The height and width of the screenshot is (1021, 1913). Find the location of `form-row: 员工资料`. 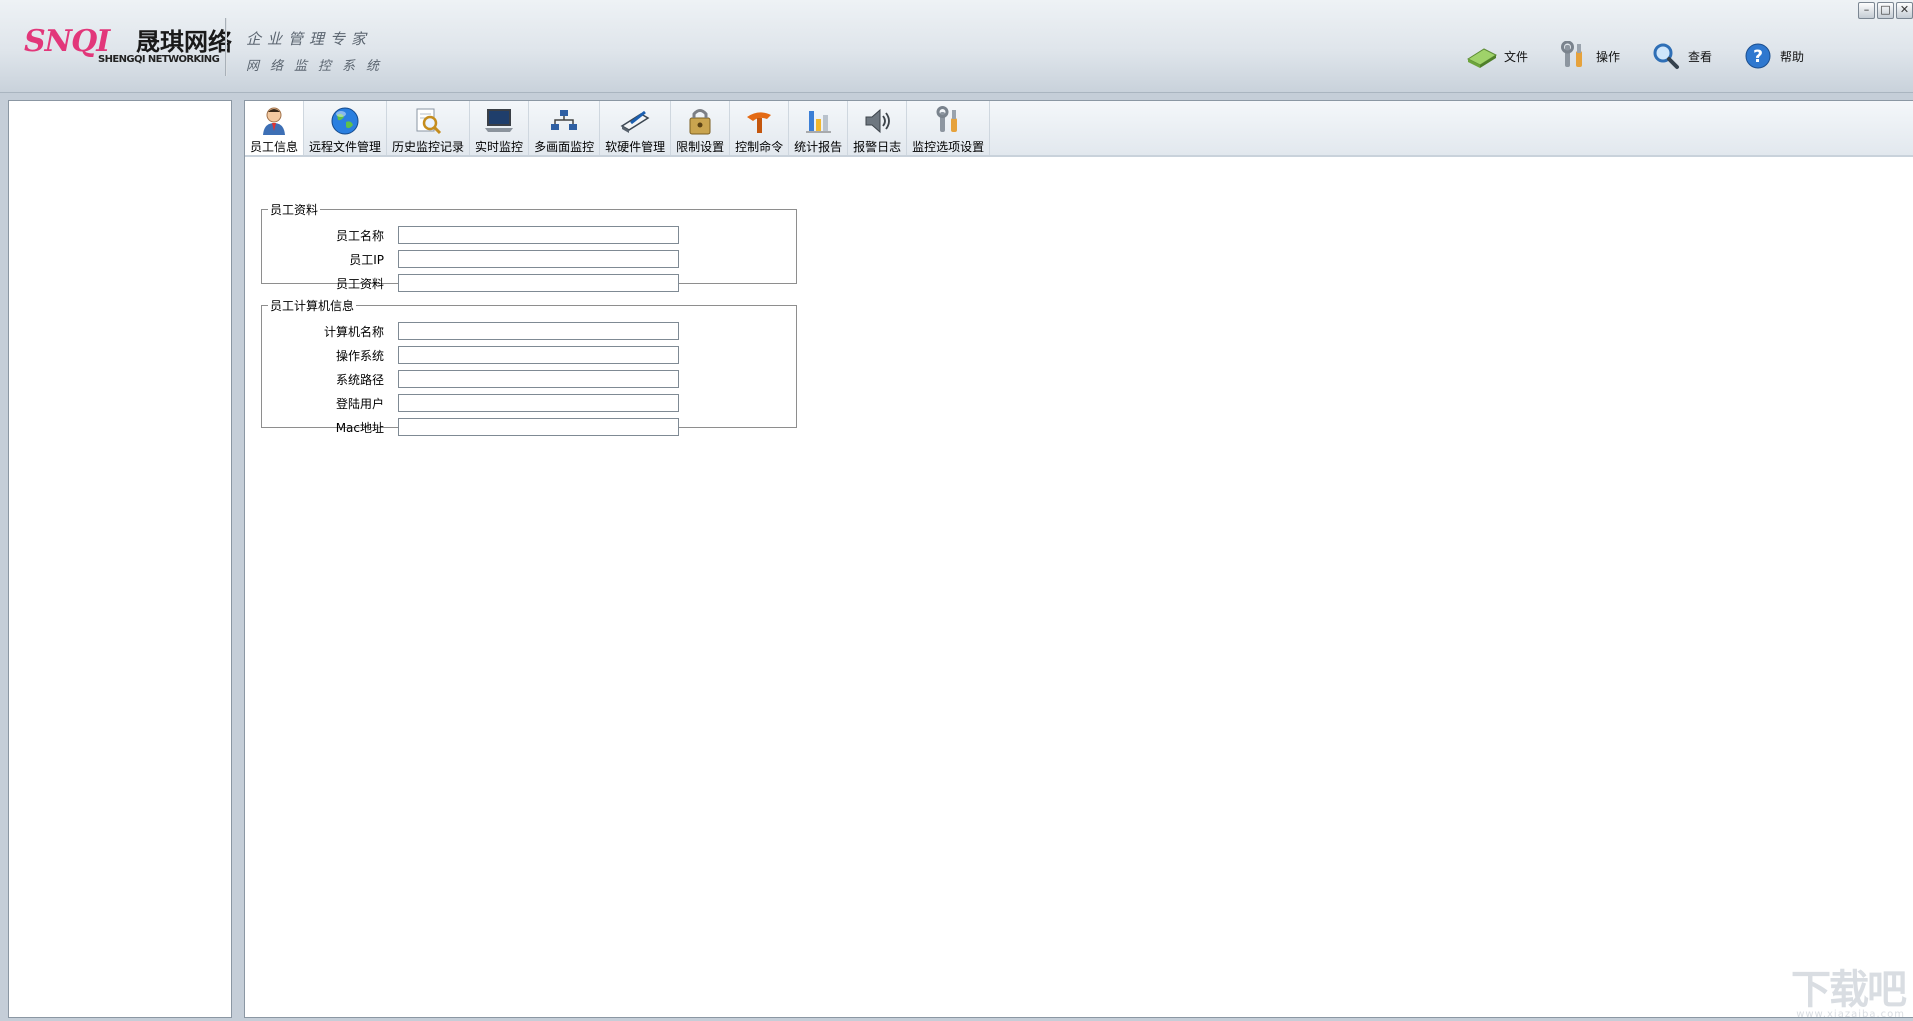

form-row: 员工资料 is located at coordinates (470, 283).